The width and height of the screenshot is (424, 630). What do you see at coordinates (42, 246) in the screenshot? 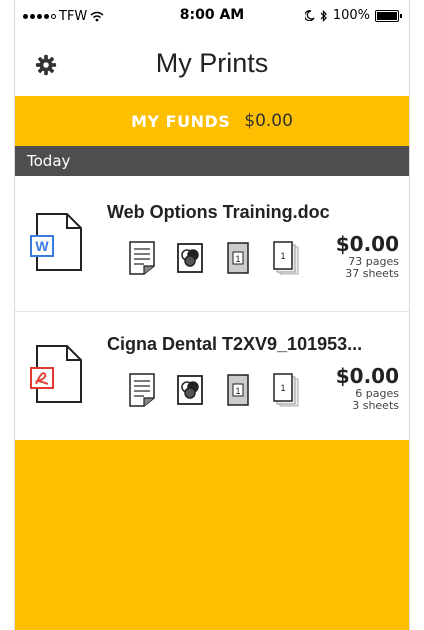
I see `svg-text: W` at bounding box center [42, 246].